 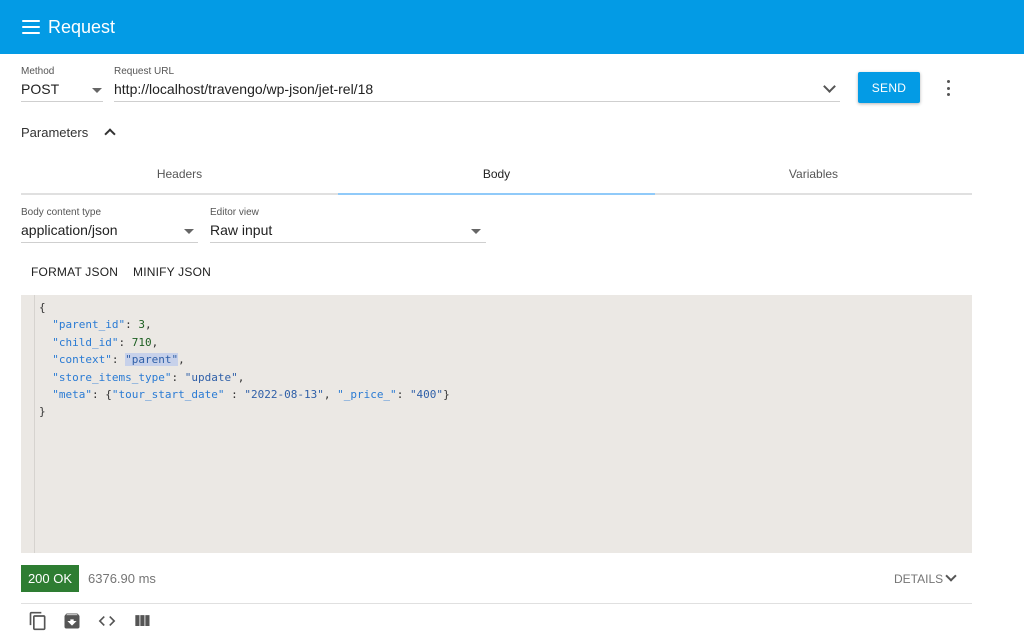 What do you see at coordinates (109, 242) in the screenshot?
I see `content-type-underline` at bounding box center [109, 242].